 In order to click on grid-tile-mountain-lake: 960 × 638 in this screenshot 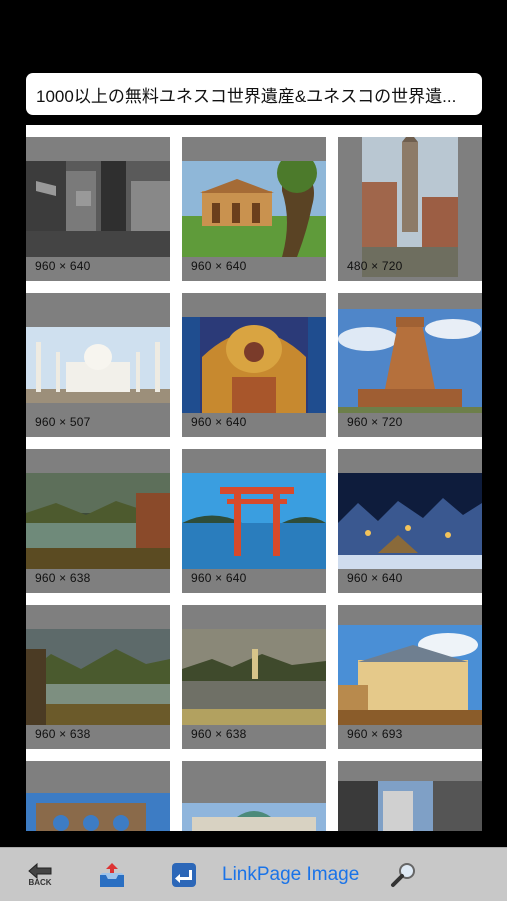, I will do `click(98, 677)`.